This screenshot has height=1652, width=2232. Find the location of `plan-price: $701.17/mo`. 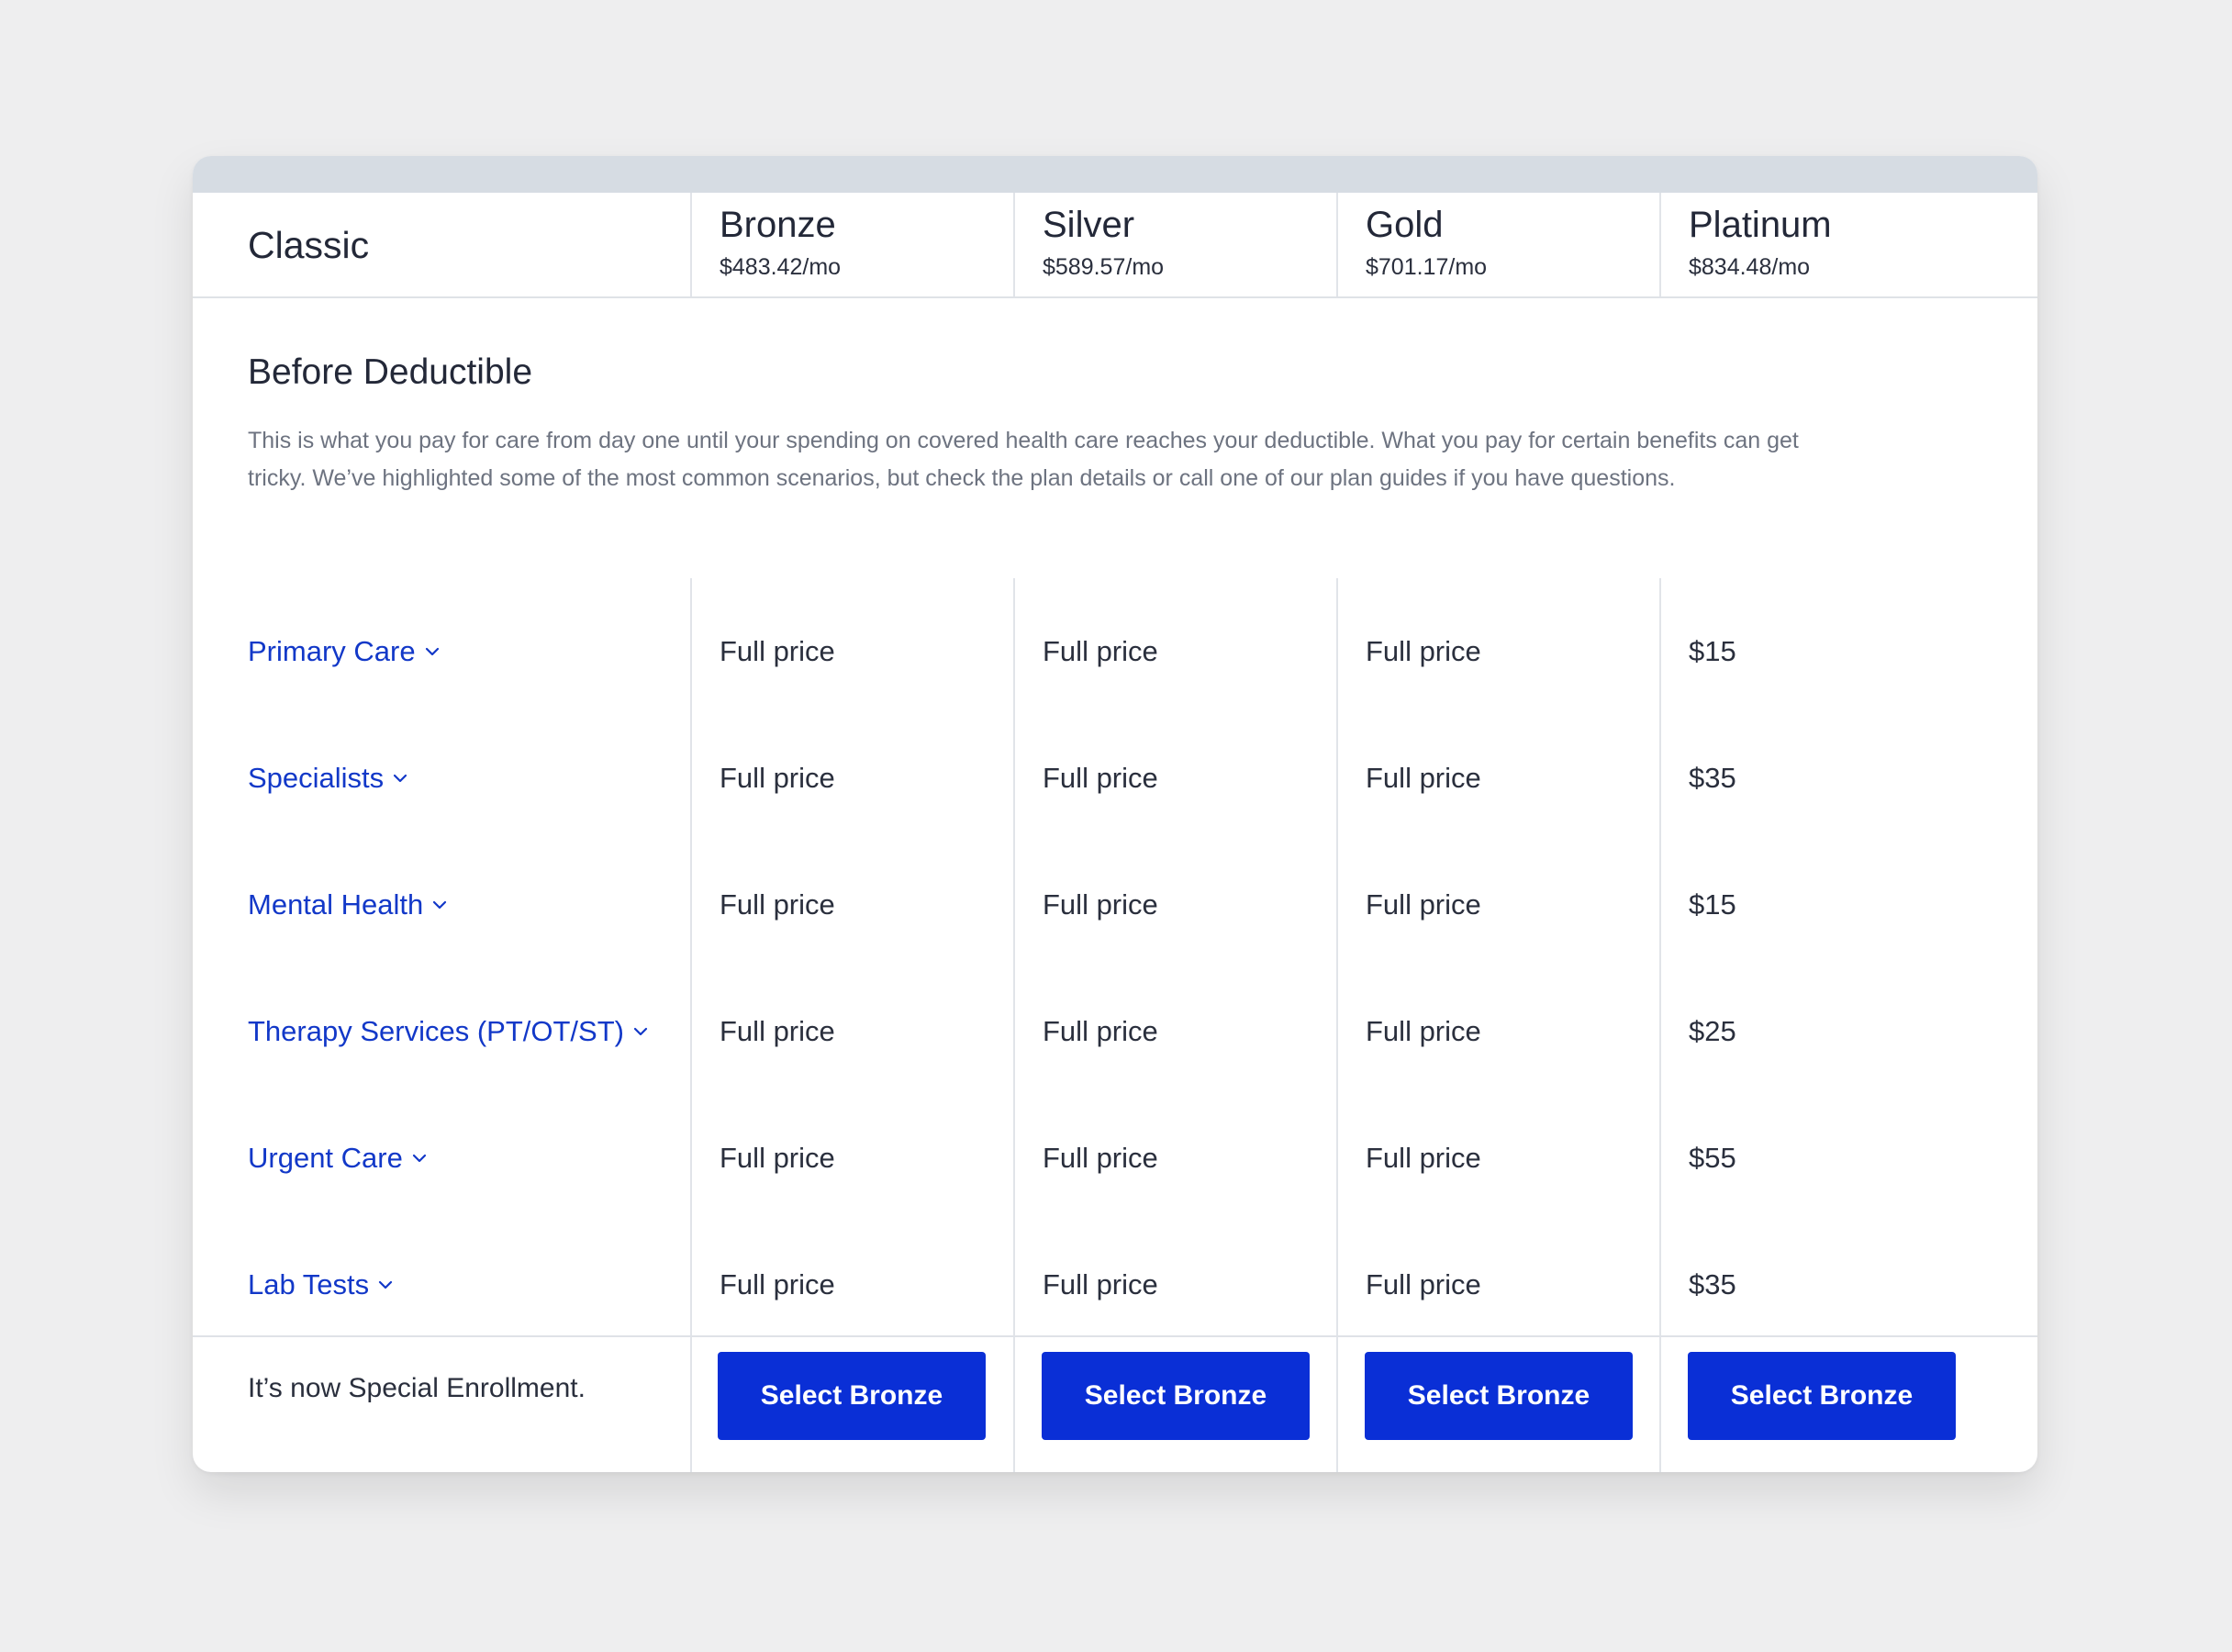

plan-price: $701.17/mo is located at coordinates (1427, 267).